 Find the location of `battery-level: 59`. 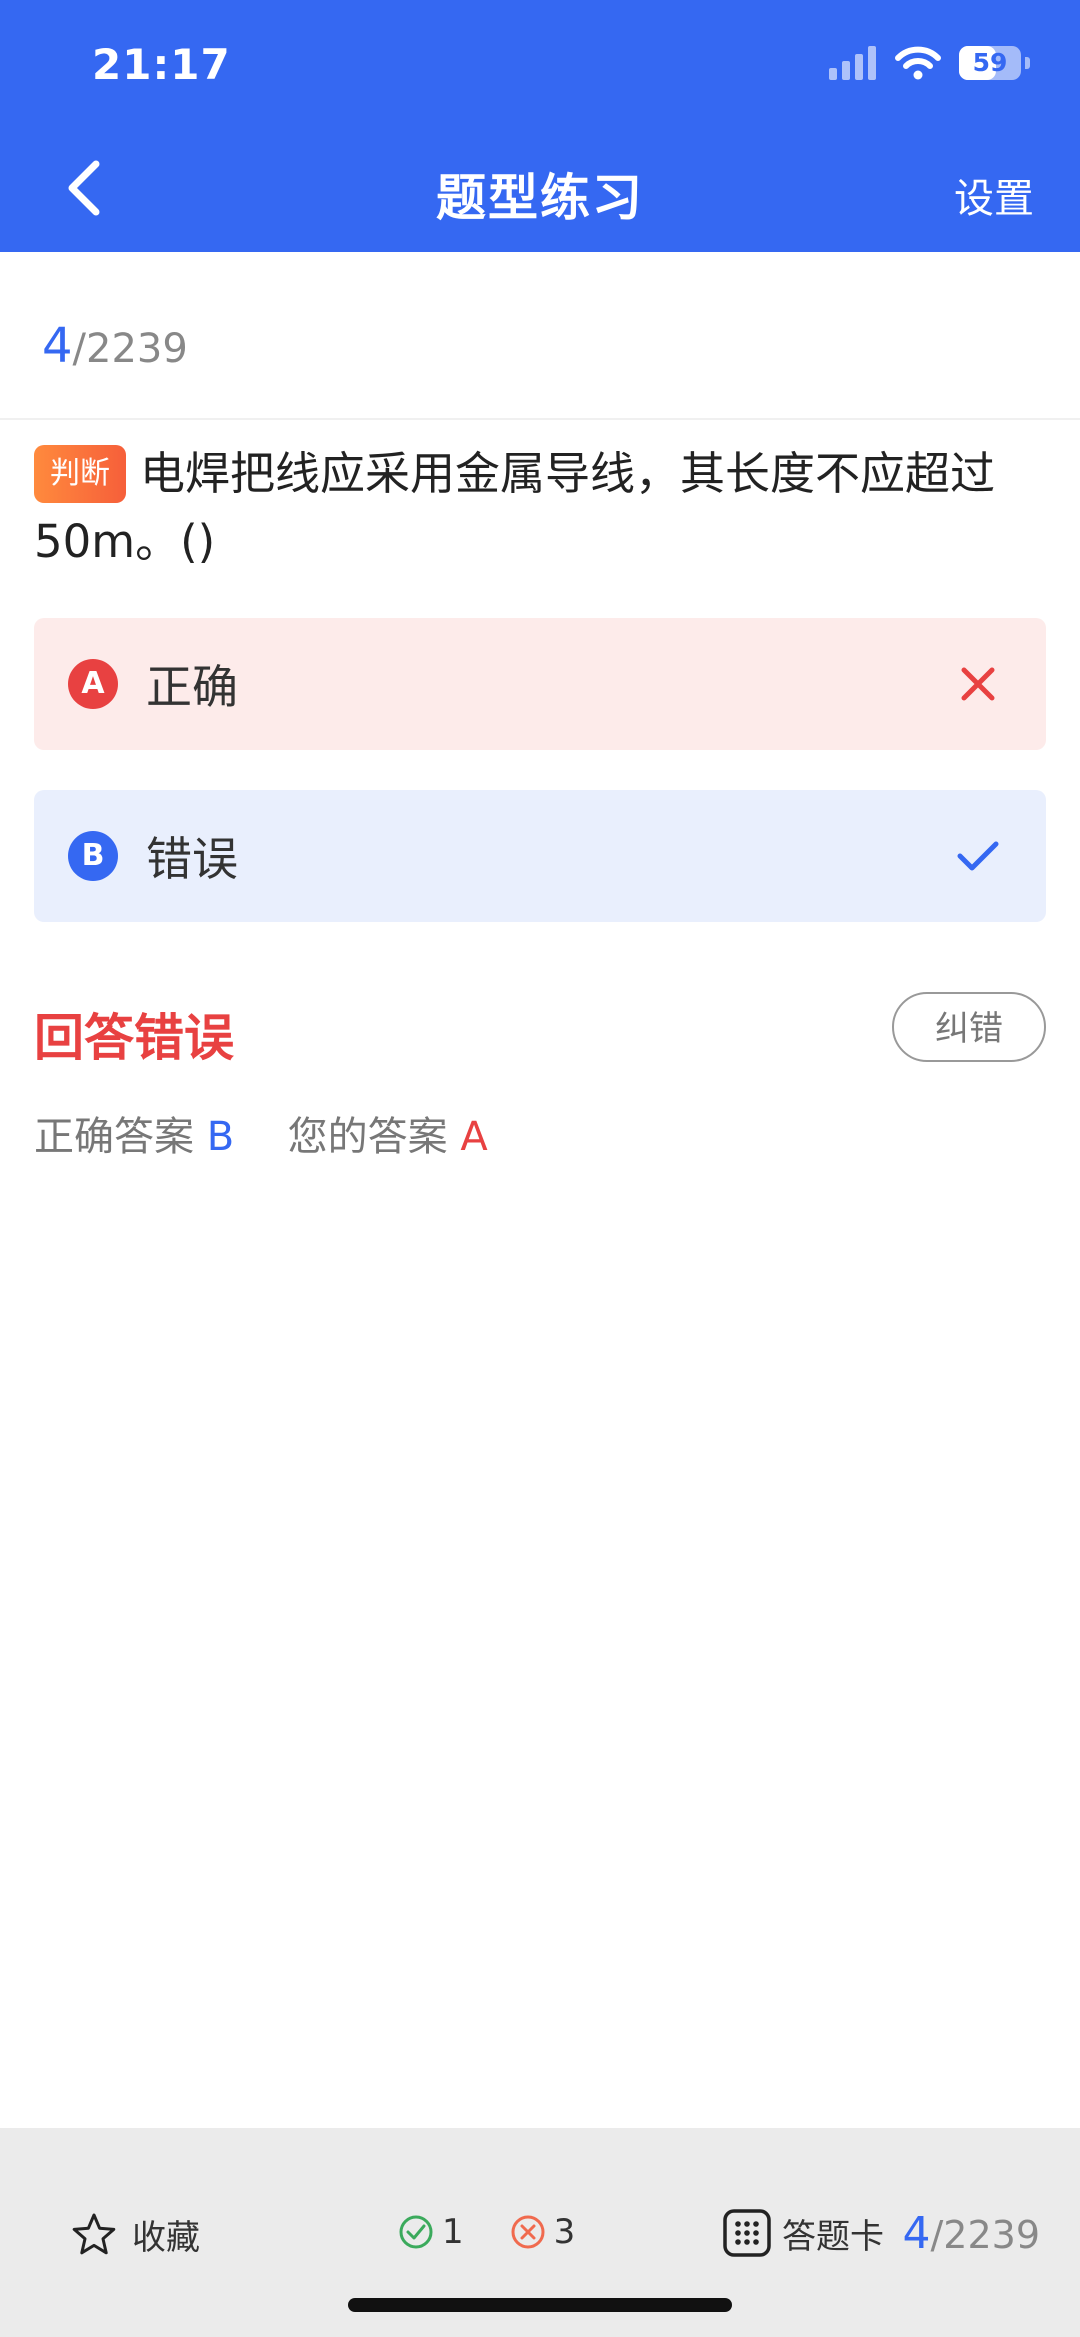

battery-level: 59 is located at coordinates (990, 62).